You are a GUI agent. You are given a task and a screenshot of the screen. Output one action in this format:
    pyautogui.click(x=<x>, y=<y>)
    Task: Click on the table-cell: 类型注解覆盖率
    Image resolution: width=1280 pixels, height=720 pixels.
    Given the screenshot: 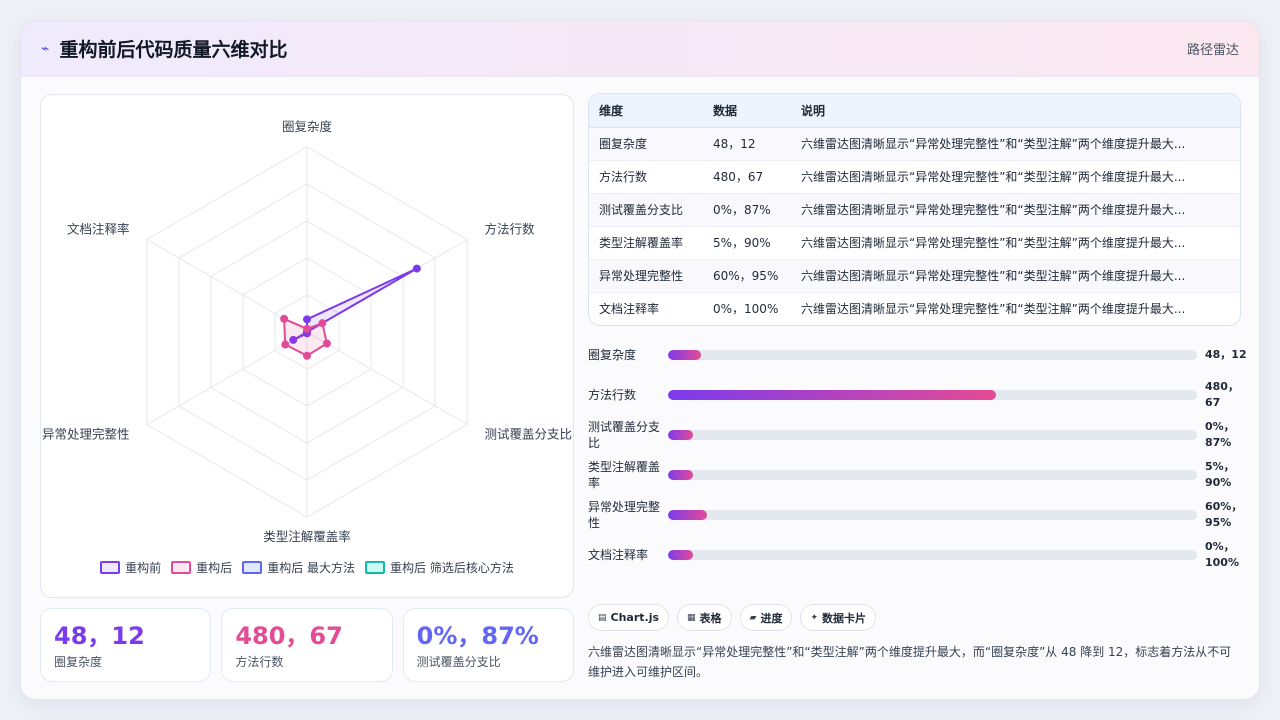 What is the action you would take?
    pyautogui.click(x=646, y=243)
    